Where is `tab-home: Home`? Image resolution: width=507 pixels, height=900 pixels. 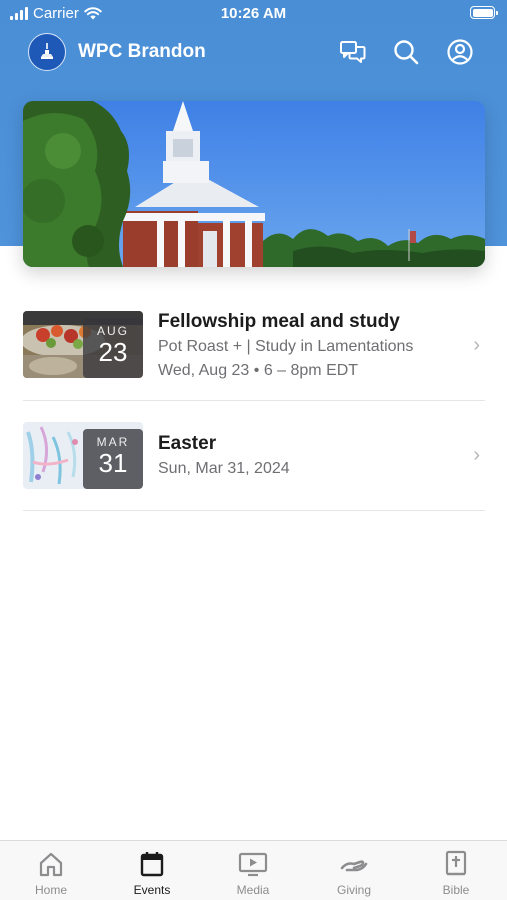 tab-home: Home is located at coordinates (51, 873).